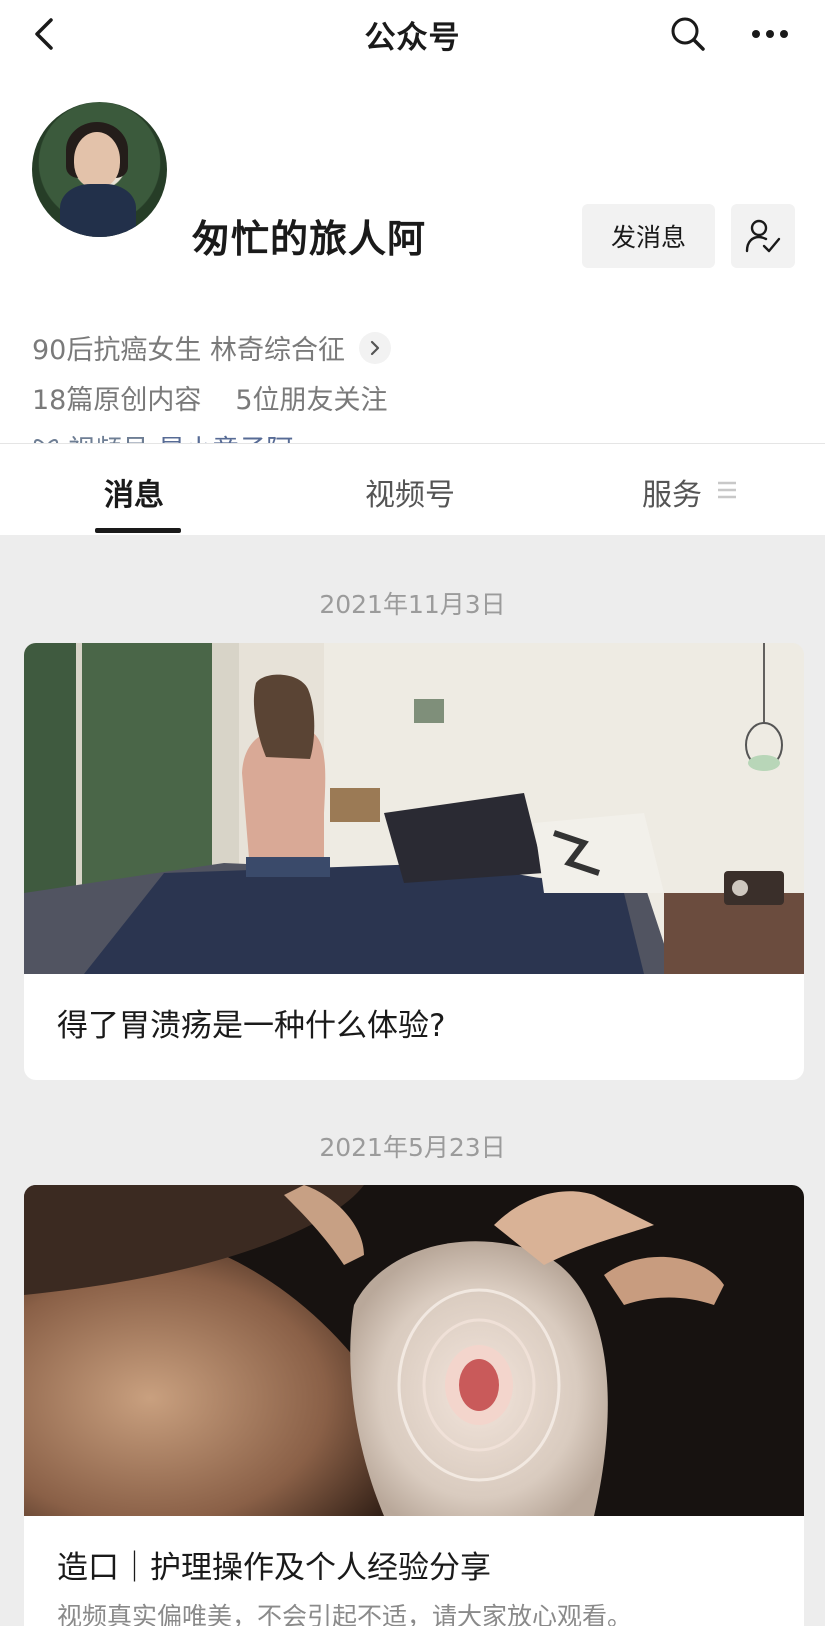 Image resolution: width=825 pixels, height=1626 pixels. I want to click on user-check-icon, so click(763, 236).